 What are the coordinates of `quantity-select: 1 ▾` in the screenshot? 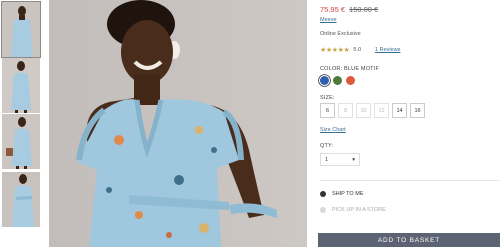 It's located at (340, 159).